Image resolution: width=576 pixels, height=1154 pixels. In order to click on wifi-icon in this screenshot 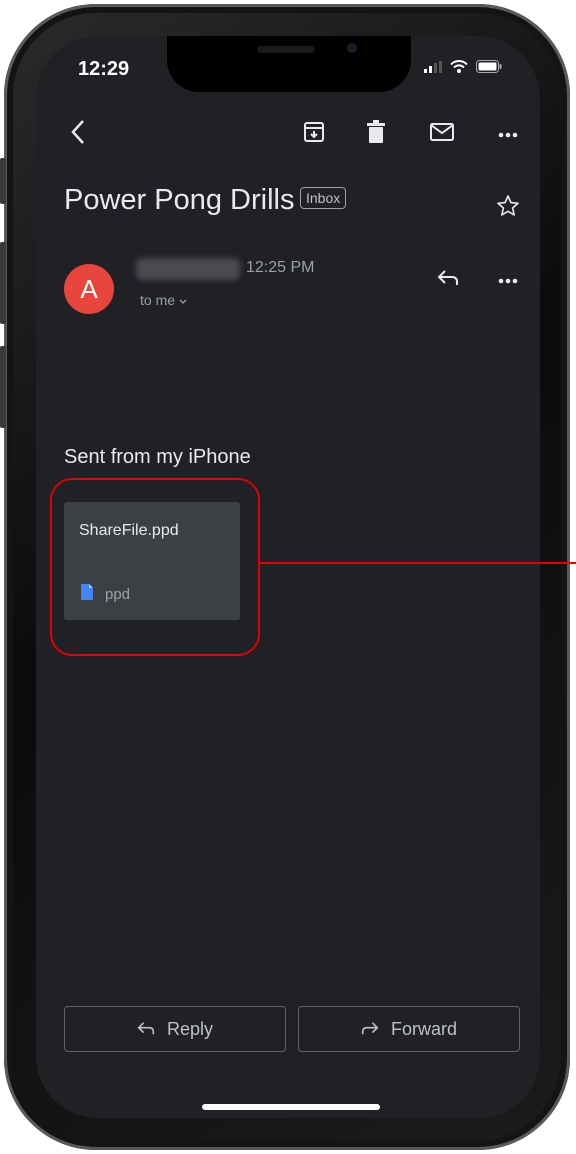, I will do `click(459, 69)`.